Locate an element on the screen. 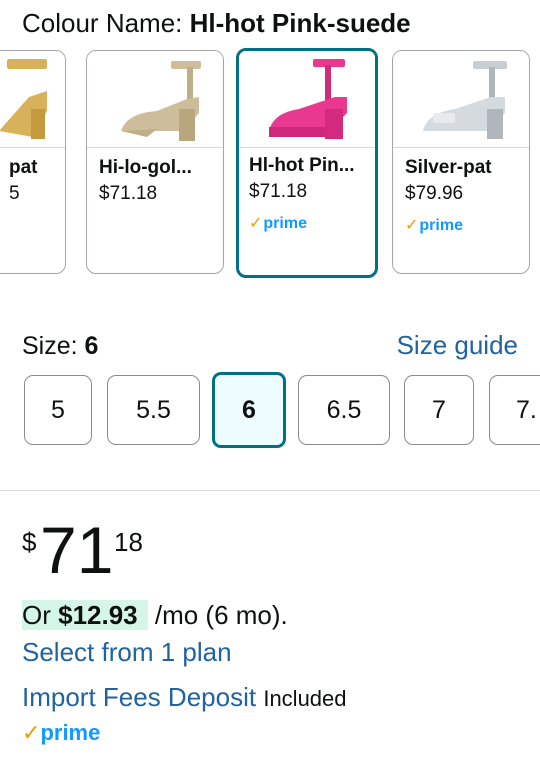  colour-label-prefix: Colour Name: is located at coordinates (106, 23).